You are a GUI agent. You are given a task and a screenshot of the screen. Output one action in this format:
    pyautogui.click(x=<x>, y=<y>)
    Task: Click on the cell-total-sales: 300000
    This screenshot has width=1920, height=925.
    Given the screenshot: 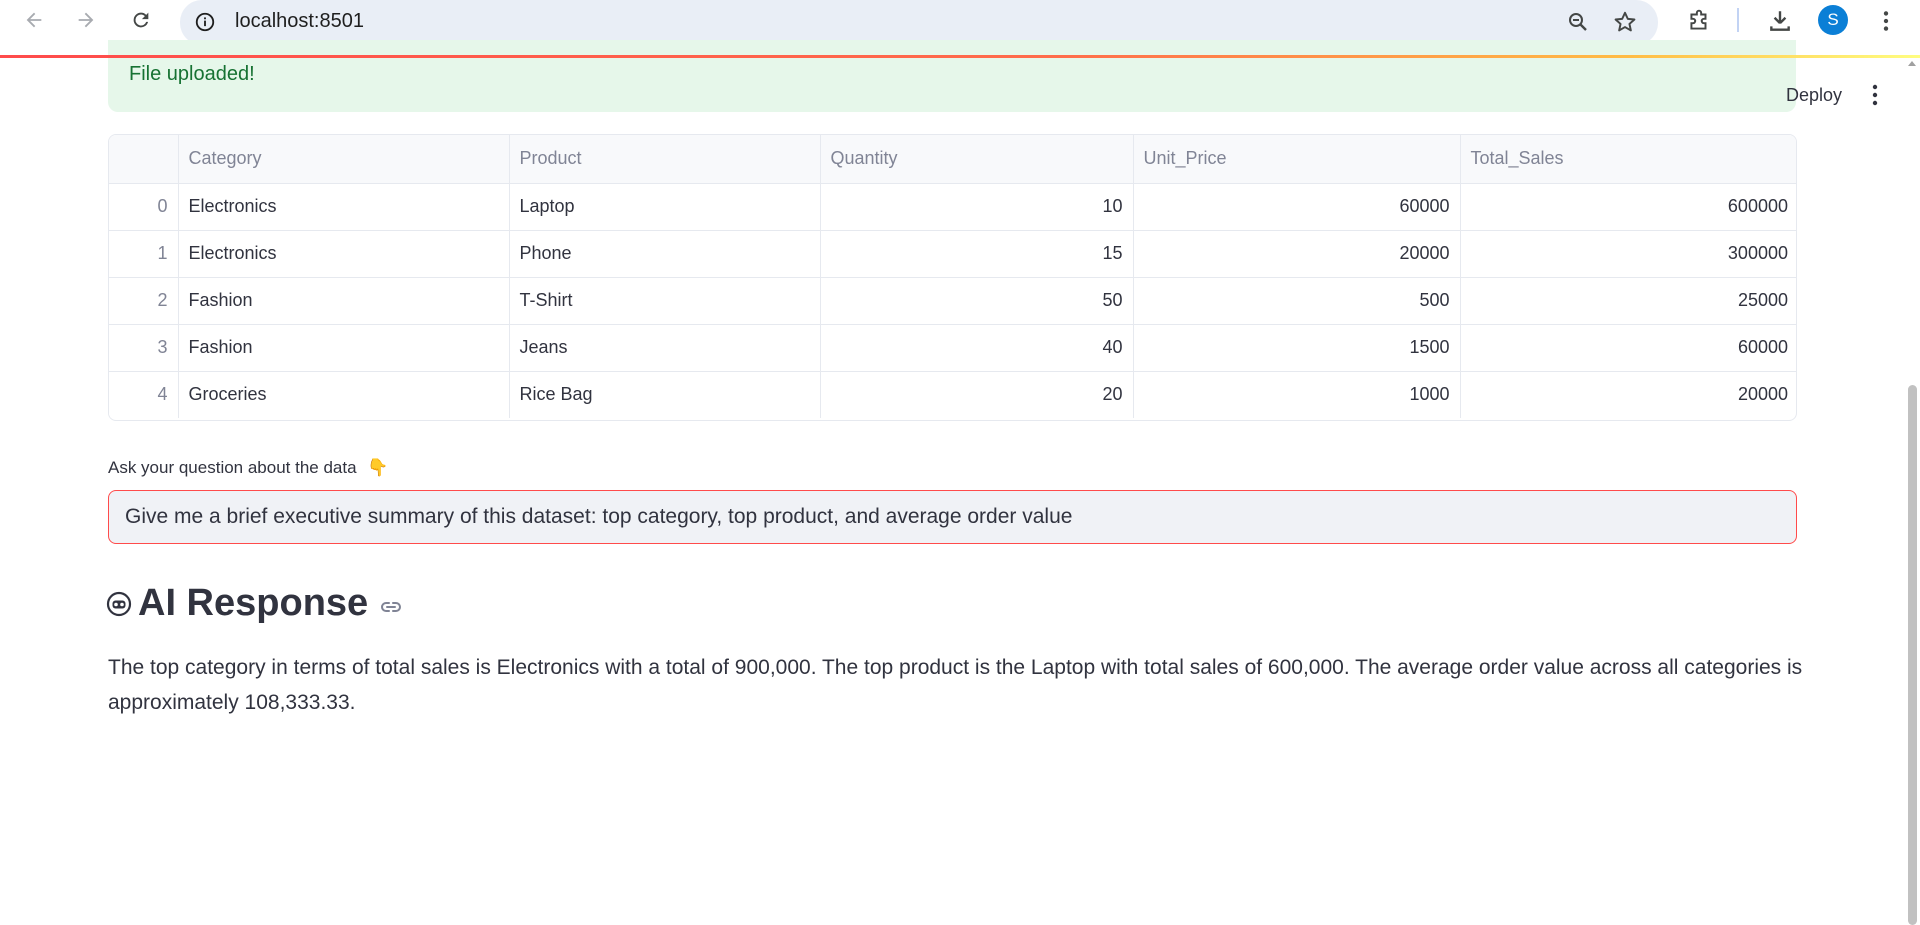 What is the action you would take?
    pyautogui.click(x=1628, y=254)
    